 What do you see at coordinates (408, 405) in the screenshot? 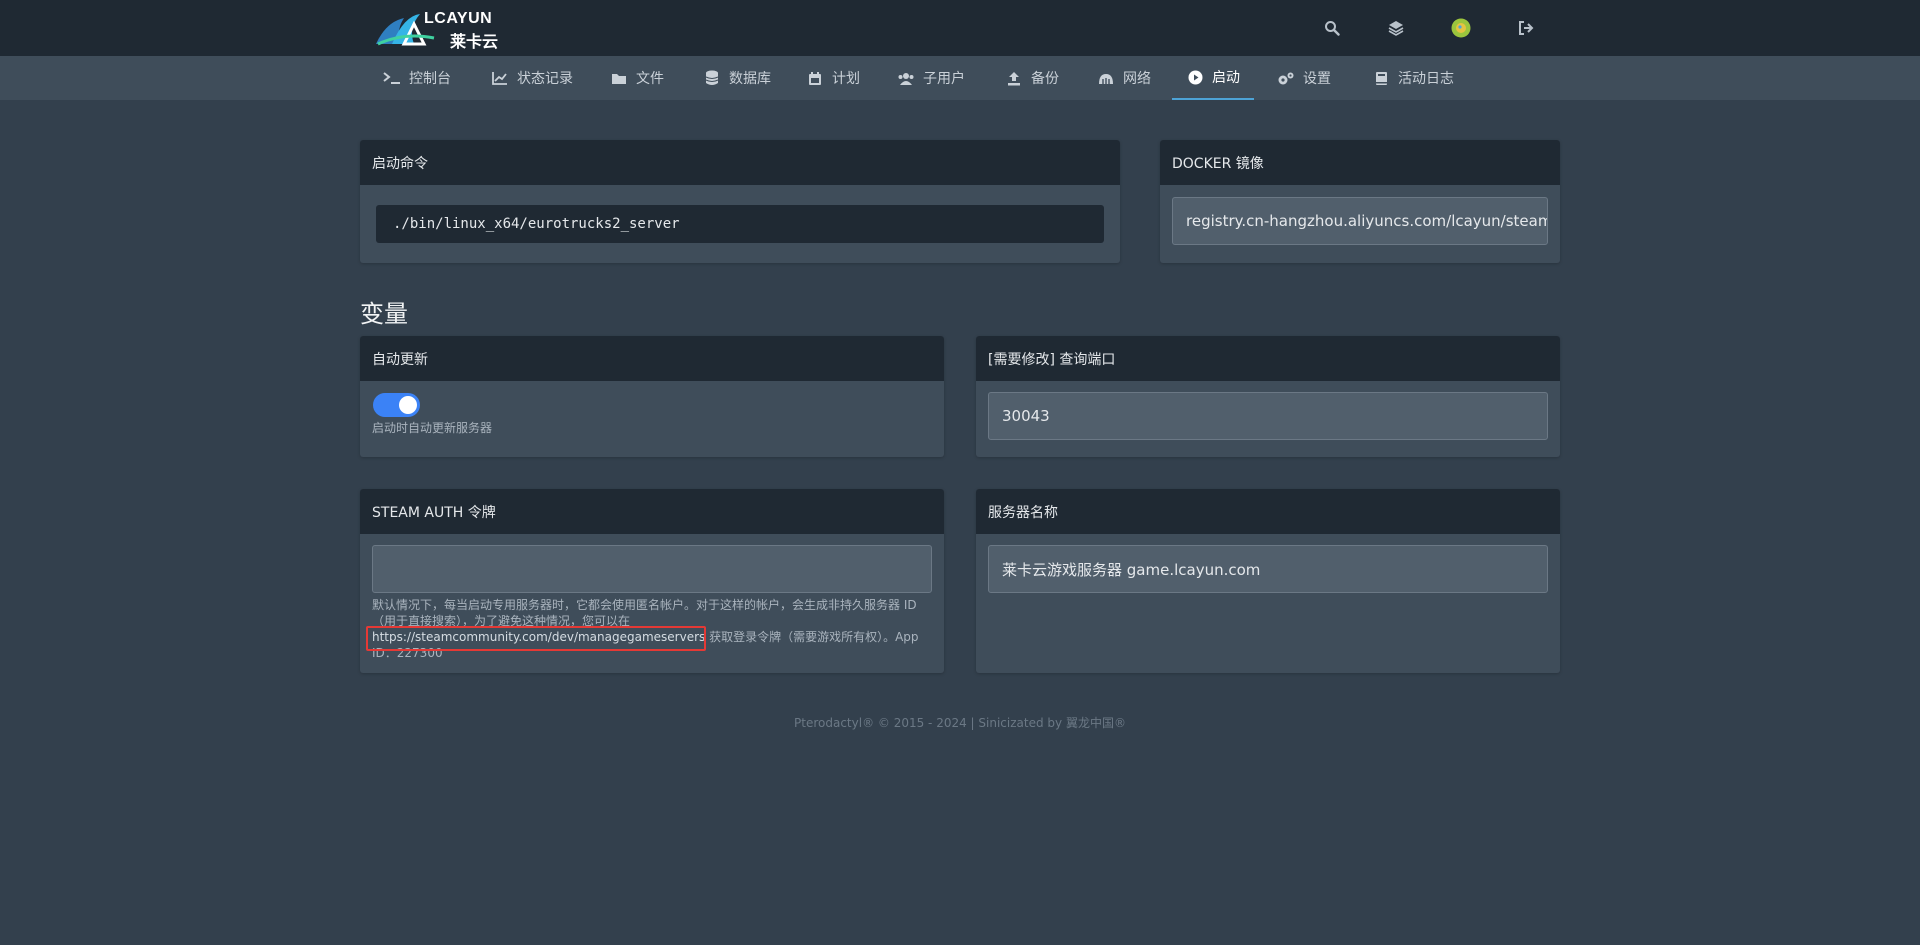
I see `toggle-knob` at bounding box center [408, 405].